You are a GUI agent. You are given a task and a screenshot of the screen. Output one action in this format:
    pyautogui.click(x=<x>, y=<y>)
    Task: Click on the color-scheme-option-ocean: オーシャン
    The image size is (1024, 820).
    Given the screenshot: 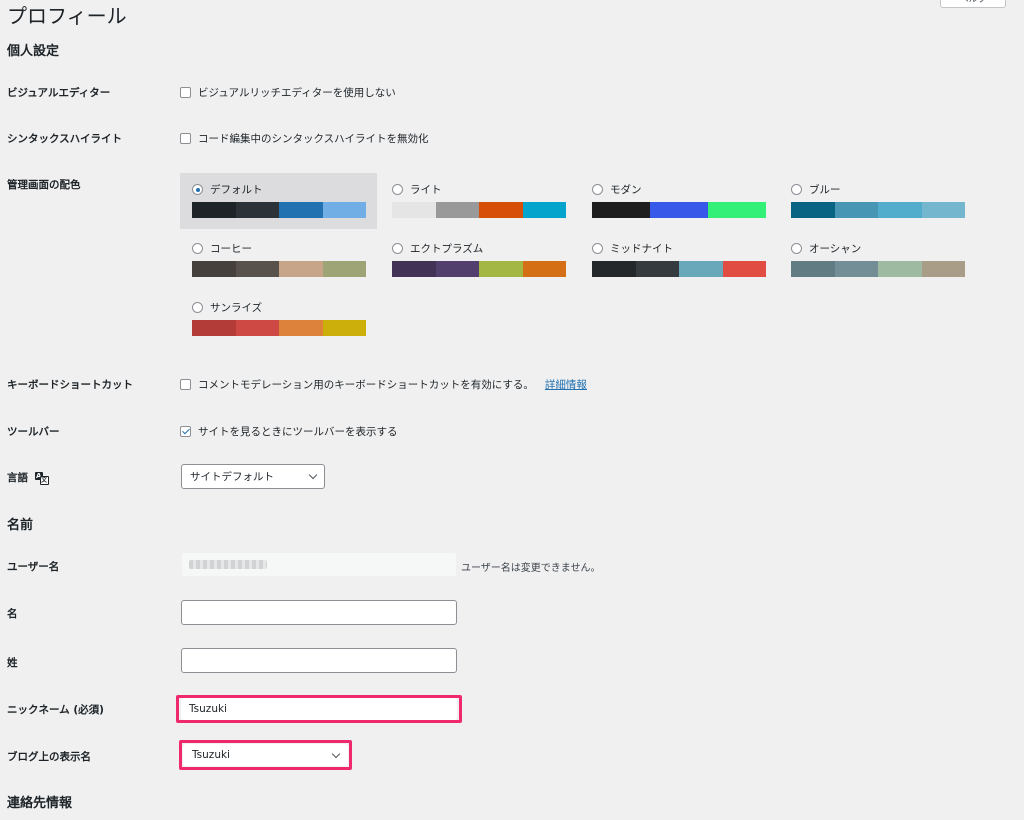 What is the action you would take?
    pyautogui.click(x=872, y=260)
    